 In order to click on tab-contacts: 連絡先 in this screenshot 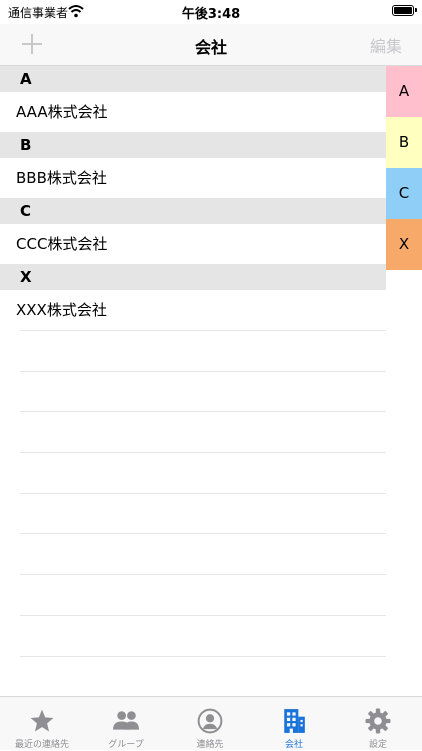, I will do `click(210, 724)`.